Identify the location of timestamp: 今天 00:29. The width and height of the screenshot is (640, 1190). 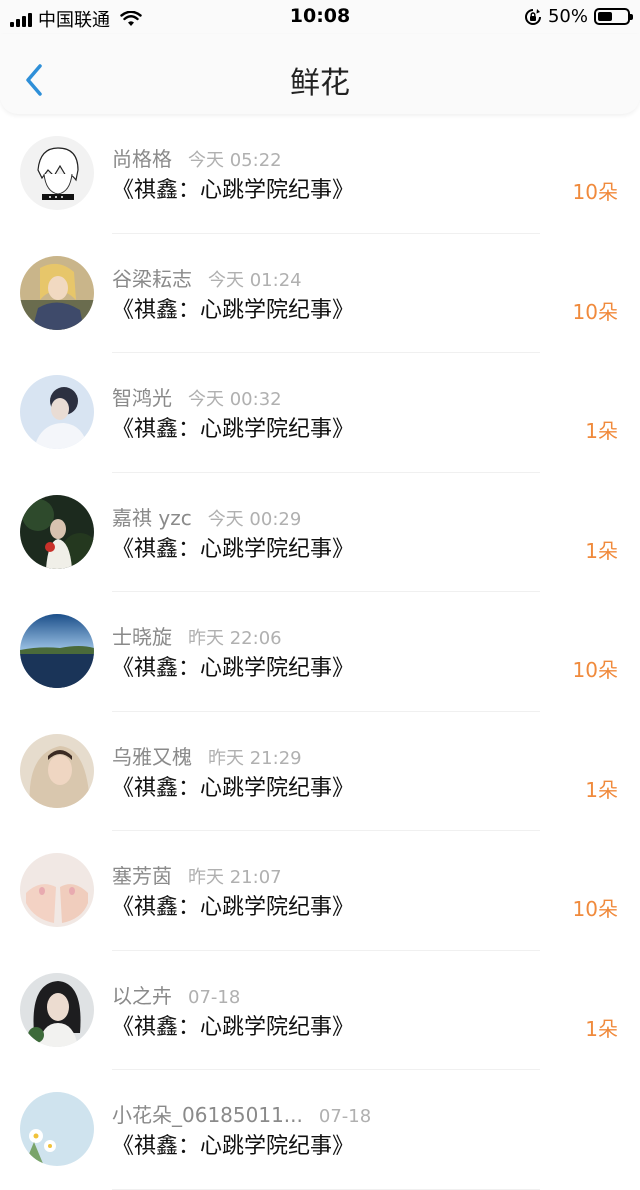
(254, 519).